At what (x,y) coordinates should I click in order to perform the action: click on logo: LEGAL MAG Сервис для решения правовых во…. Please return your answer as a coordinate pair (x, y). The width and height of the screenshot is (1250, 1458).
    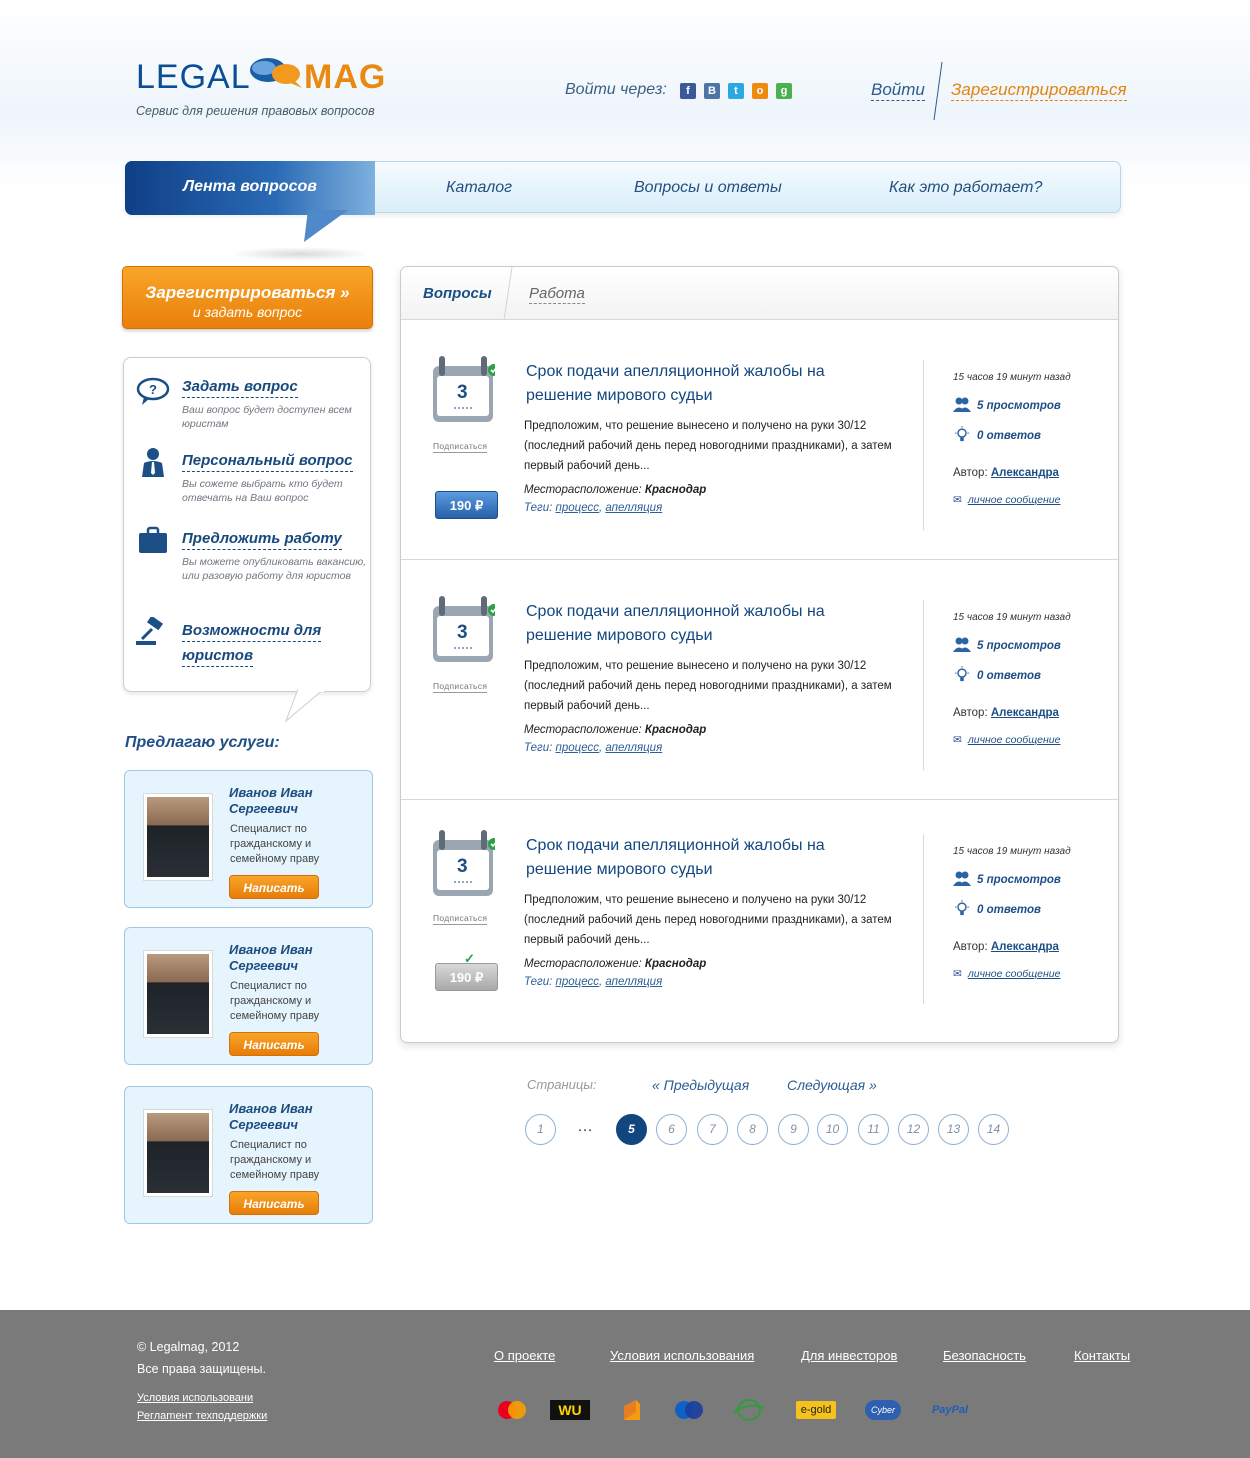
    Looking at the image, I should click on (266, 93).